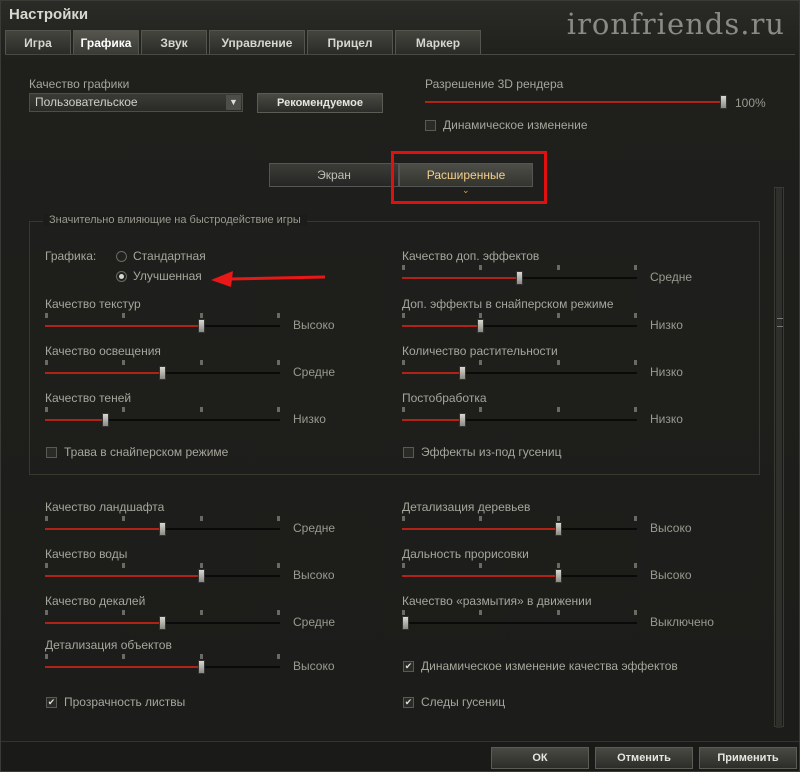  Describe the element at coordinates (108, 645) in the screenshot. I see `slider-label: Детализация объектов` at that location.